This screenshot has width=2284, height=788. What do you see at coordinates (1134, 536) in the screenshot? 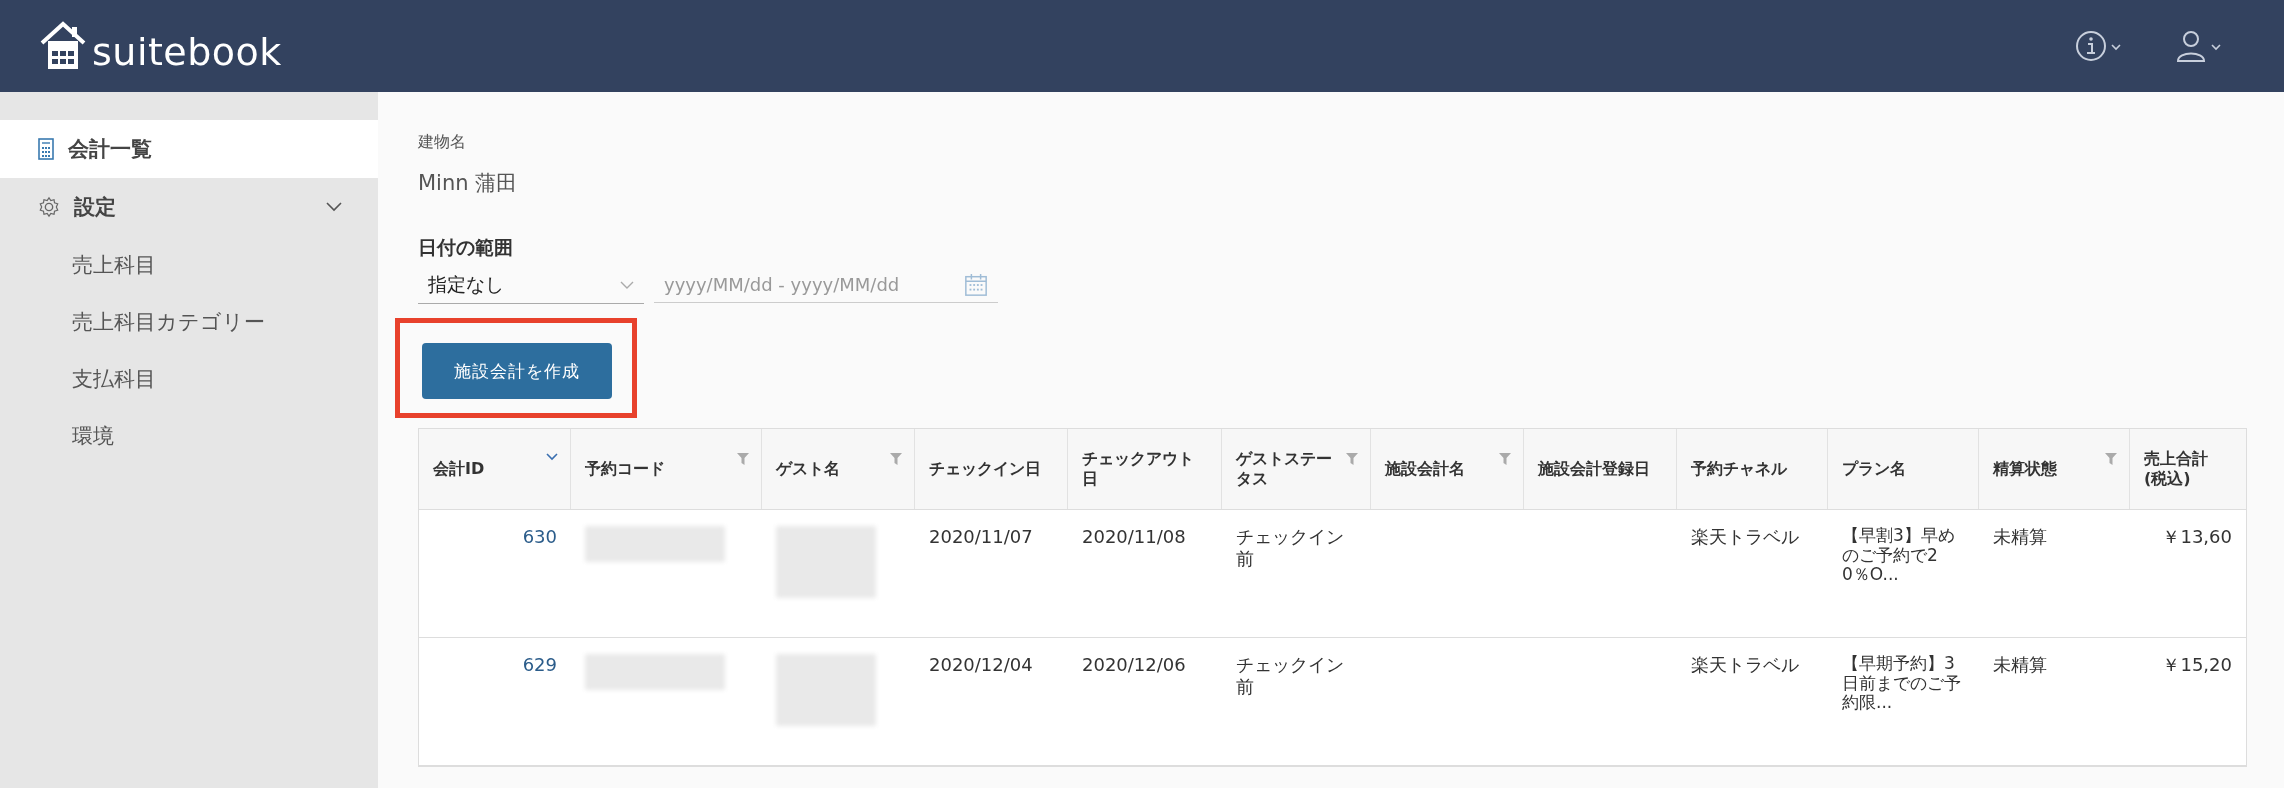
I see `table-cell: 2020/11/08` at bounding box center [1134, 536].